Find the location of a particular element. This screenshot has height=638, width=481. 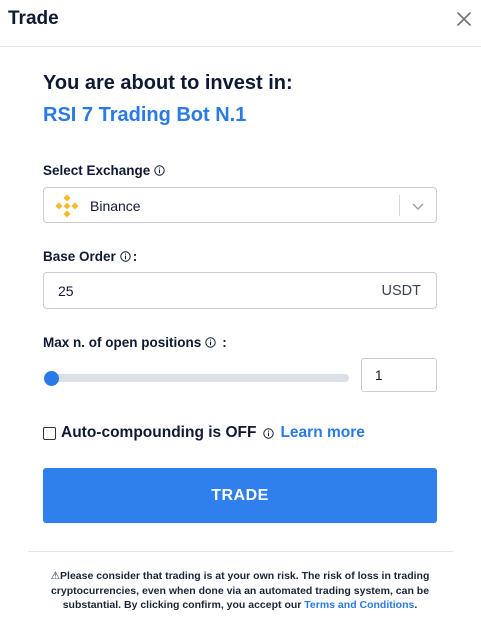

divider is located at coordinates (240, 551).